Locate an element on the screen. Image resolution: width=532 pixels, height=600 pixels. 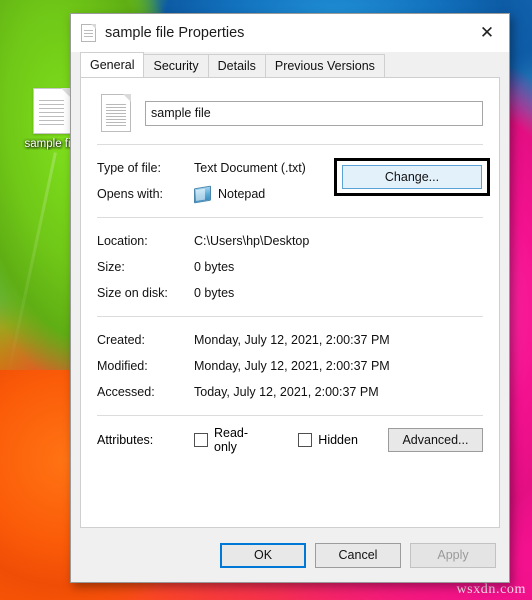
tab-previous-versions: Previous Versions is located at coordinates (324, 65).